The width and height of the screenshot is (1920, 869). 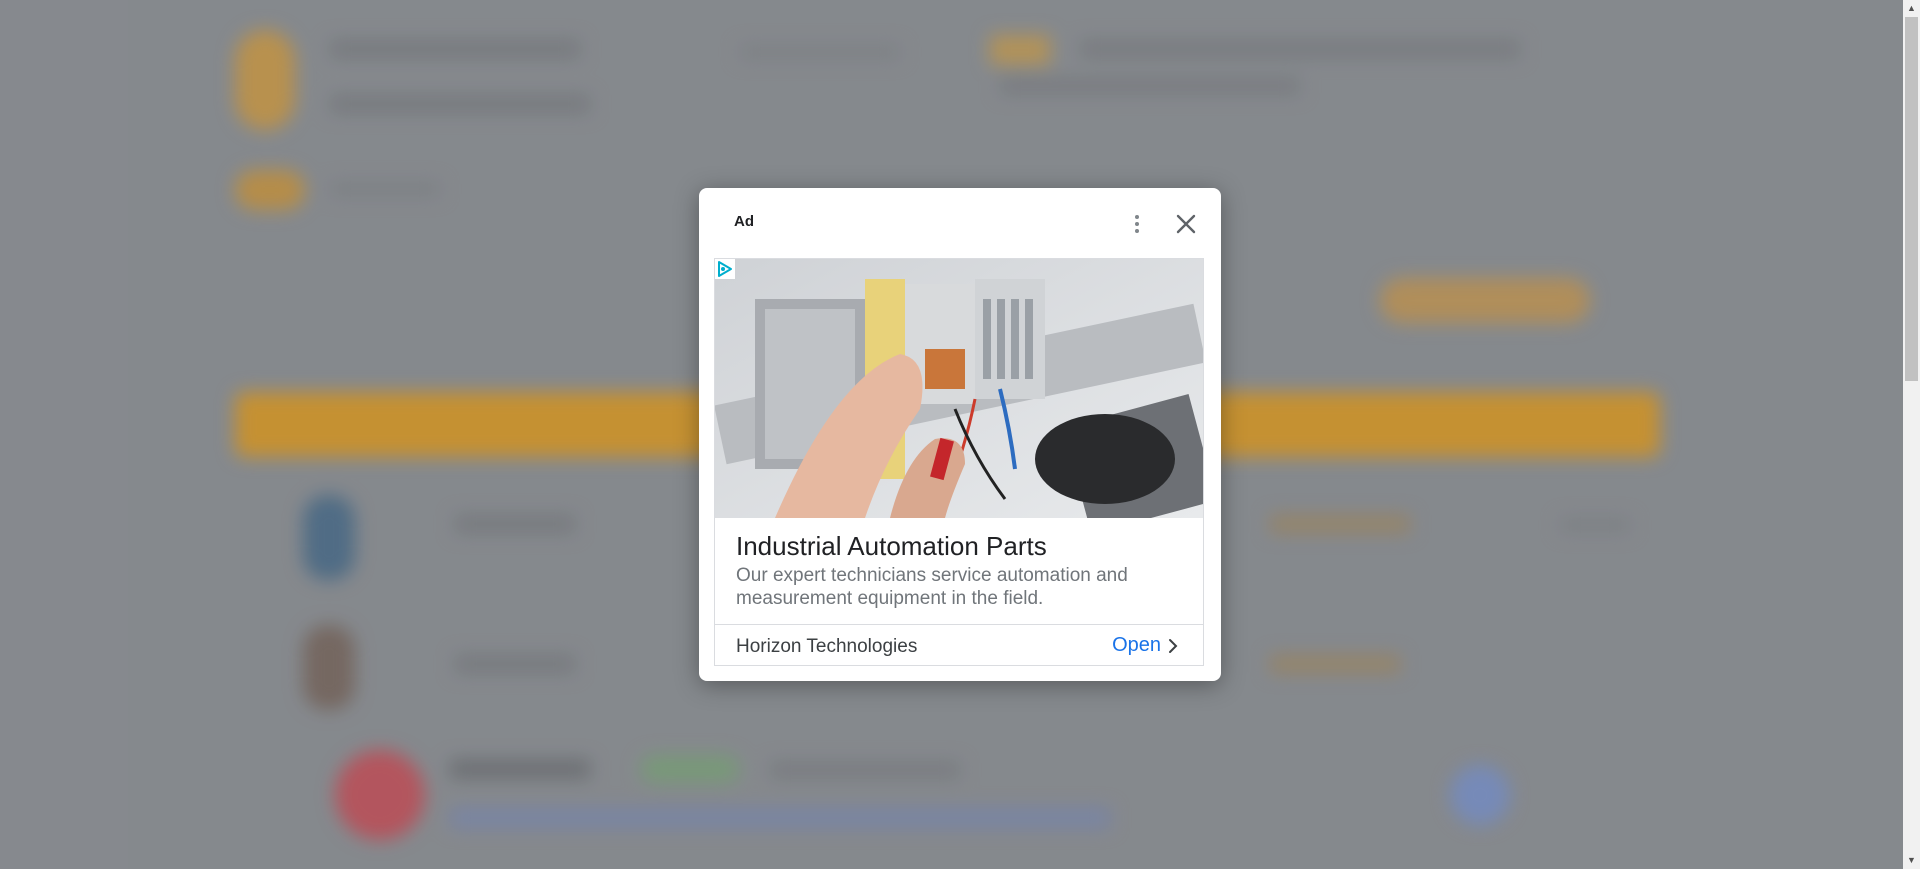 What do you see at coordinates (827, 646) in the screenshot?
I see `advertiser-name: Horizon Technologies` at bounding box center [827, 646].